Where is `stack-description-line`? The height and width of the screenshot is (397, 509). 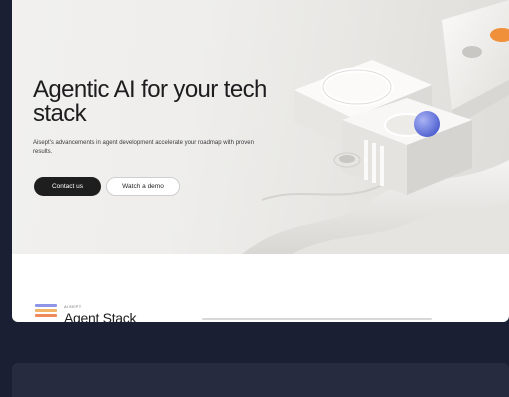
stack-description-line is located at coordinates (317, 319).